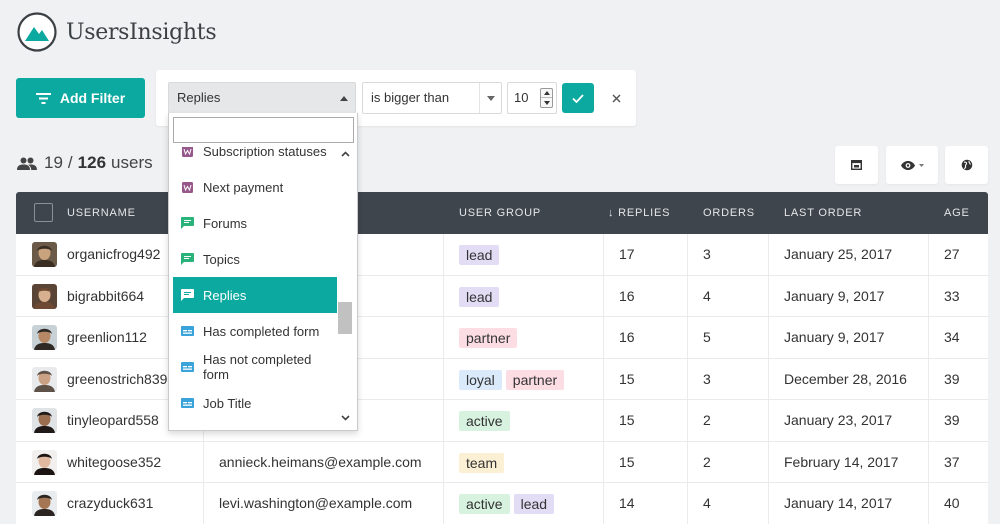 The height and width of the screenshot is (524, 1000). I want to click on dropdown-option-label: Replies, so click(225, 295).